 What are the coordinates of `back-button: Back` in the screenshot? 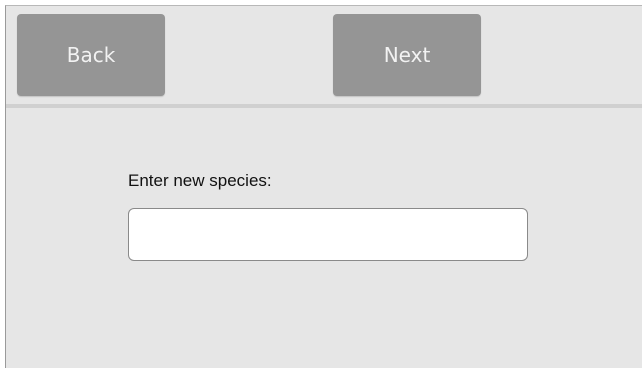 It's located at (91, 55).